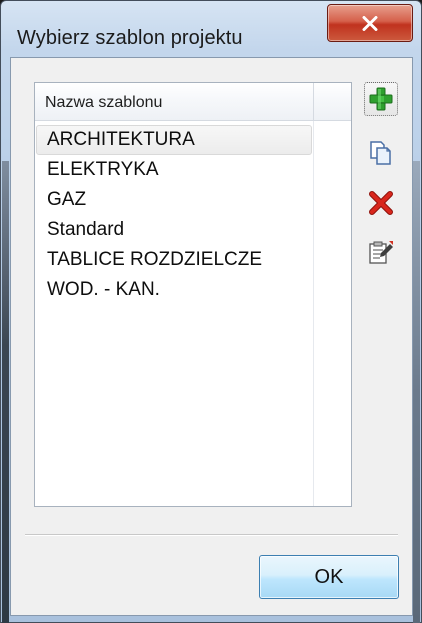 The height and width of the screenshot is (623, 422). I want to click on window-title: Wybierz szablon projektu, so click(130, 38).